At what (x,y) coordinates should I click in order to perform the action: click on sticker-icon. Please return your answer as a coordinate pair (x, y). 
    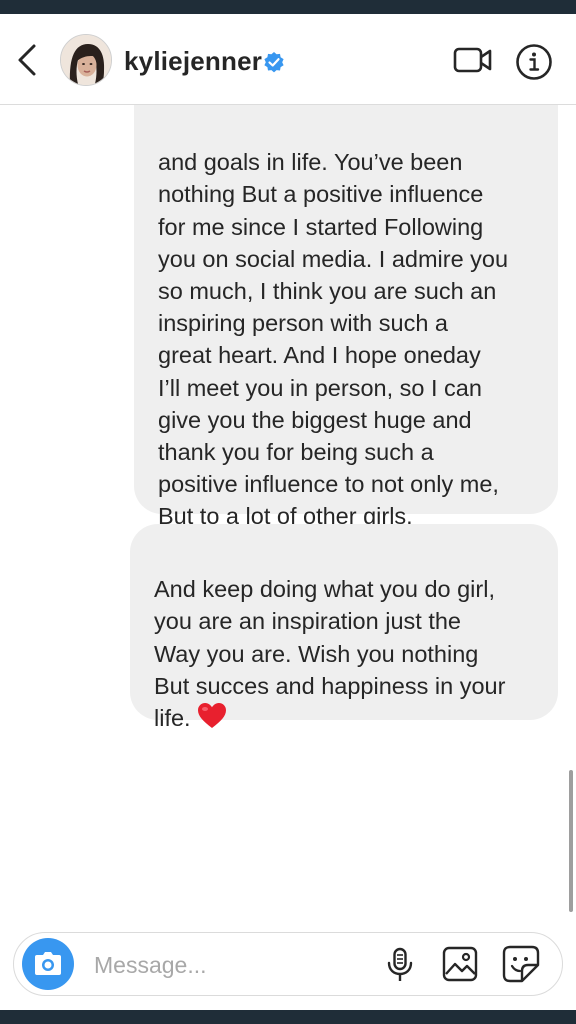
    Looking at the image, I should click on (521, 964).